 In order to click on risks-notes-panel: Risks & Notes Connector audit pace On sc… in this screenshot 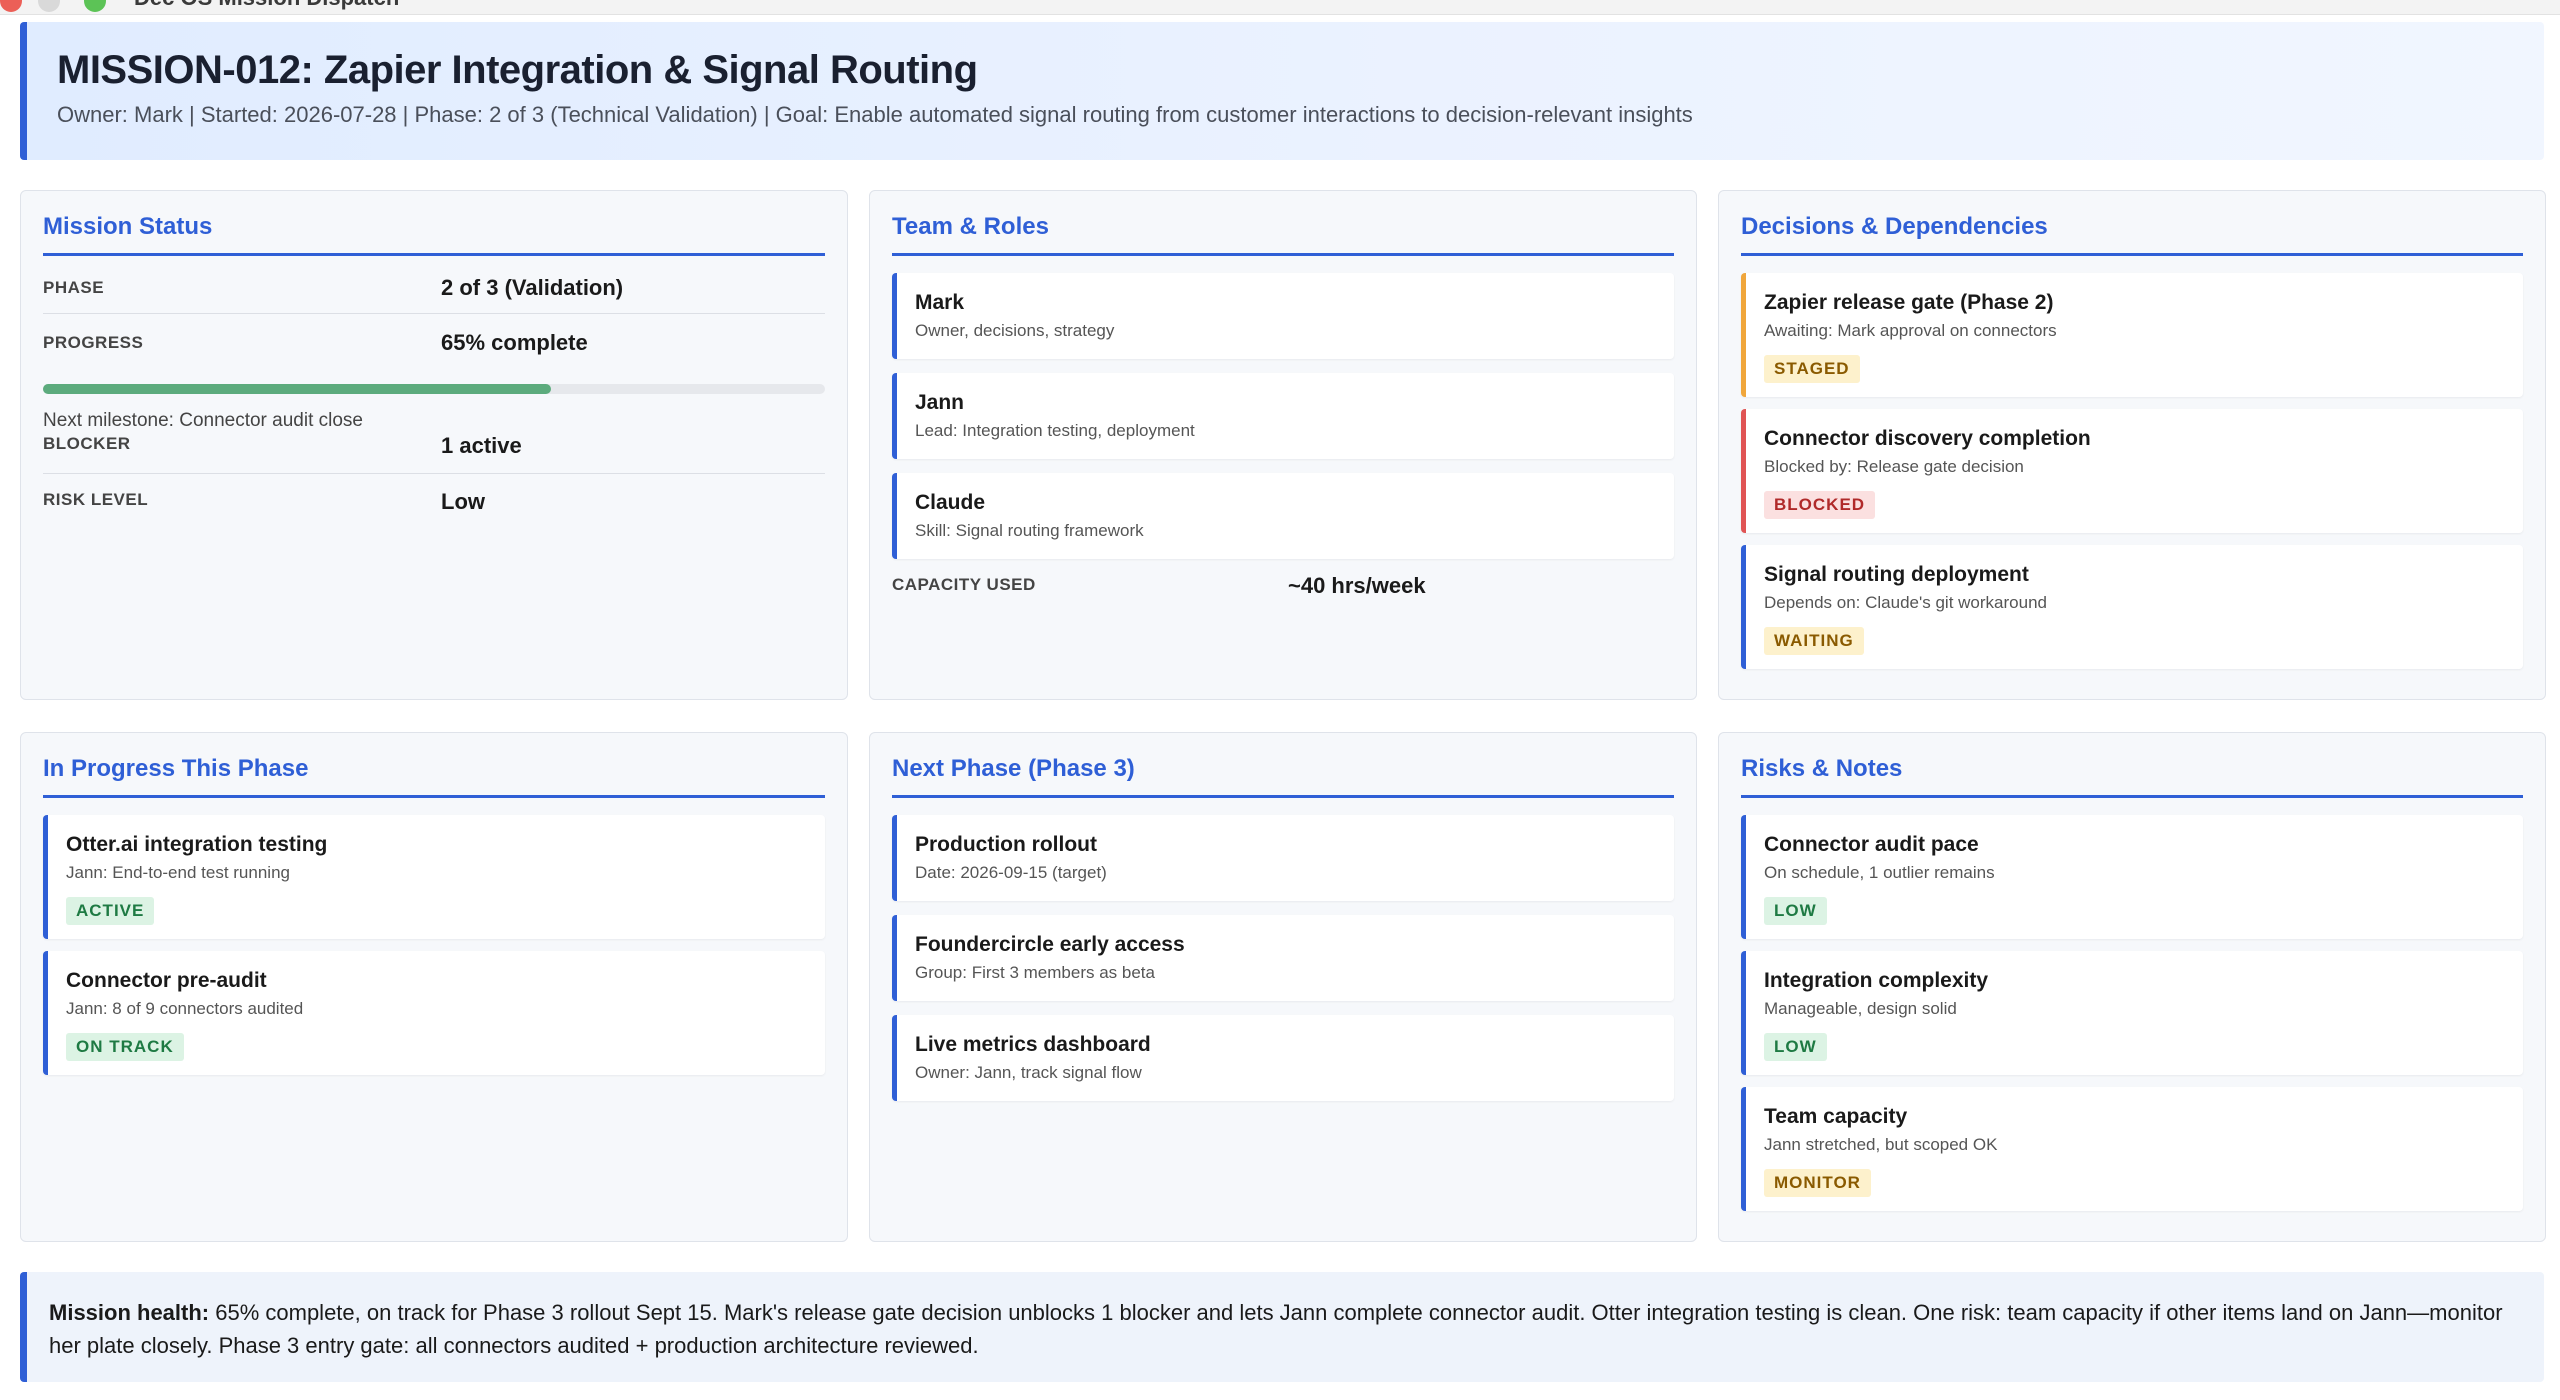, I will do `click(2132, 987)`.